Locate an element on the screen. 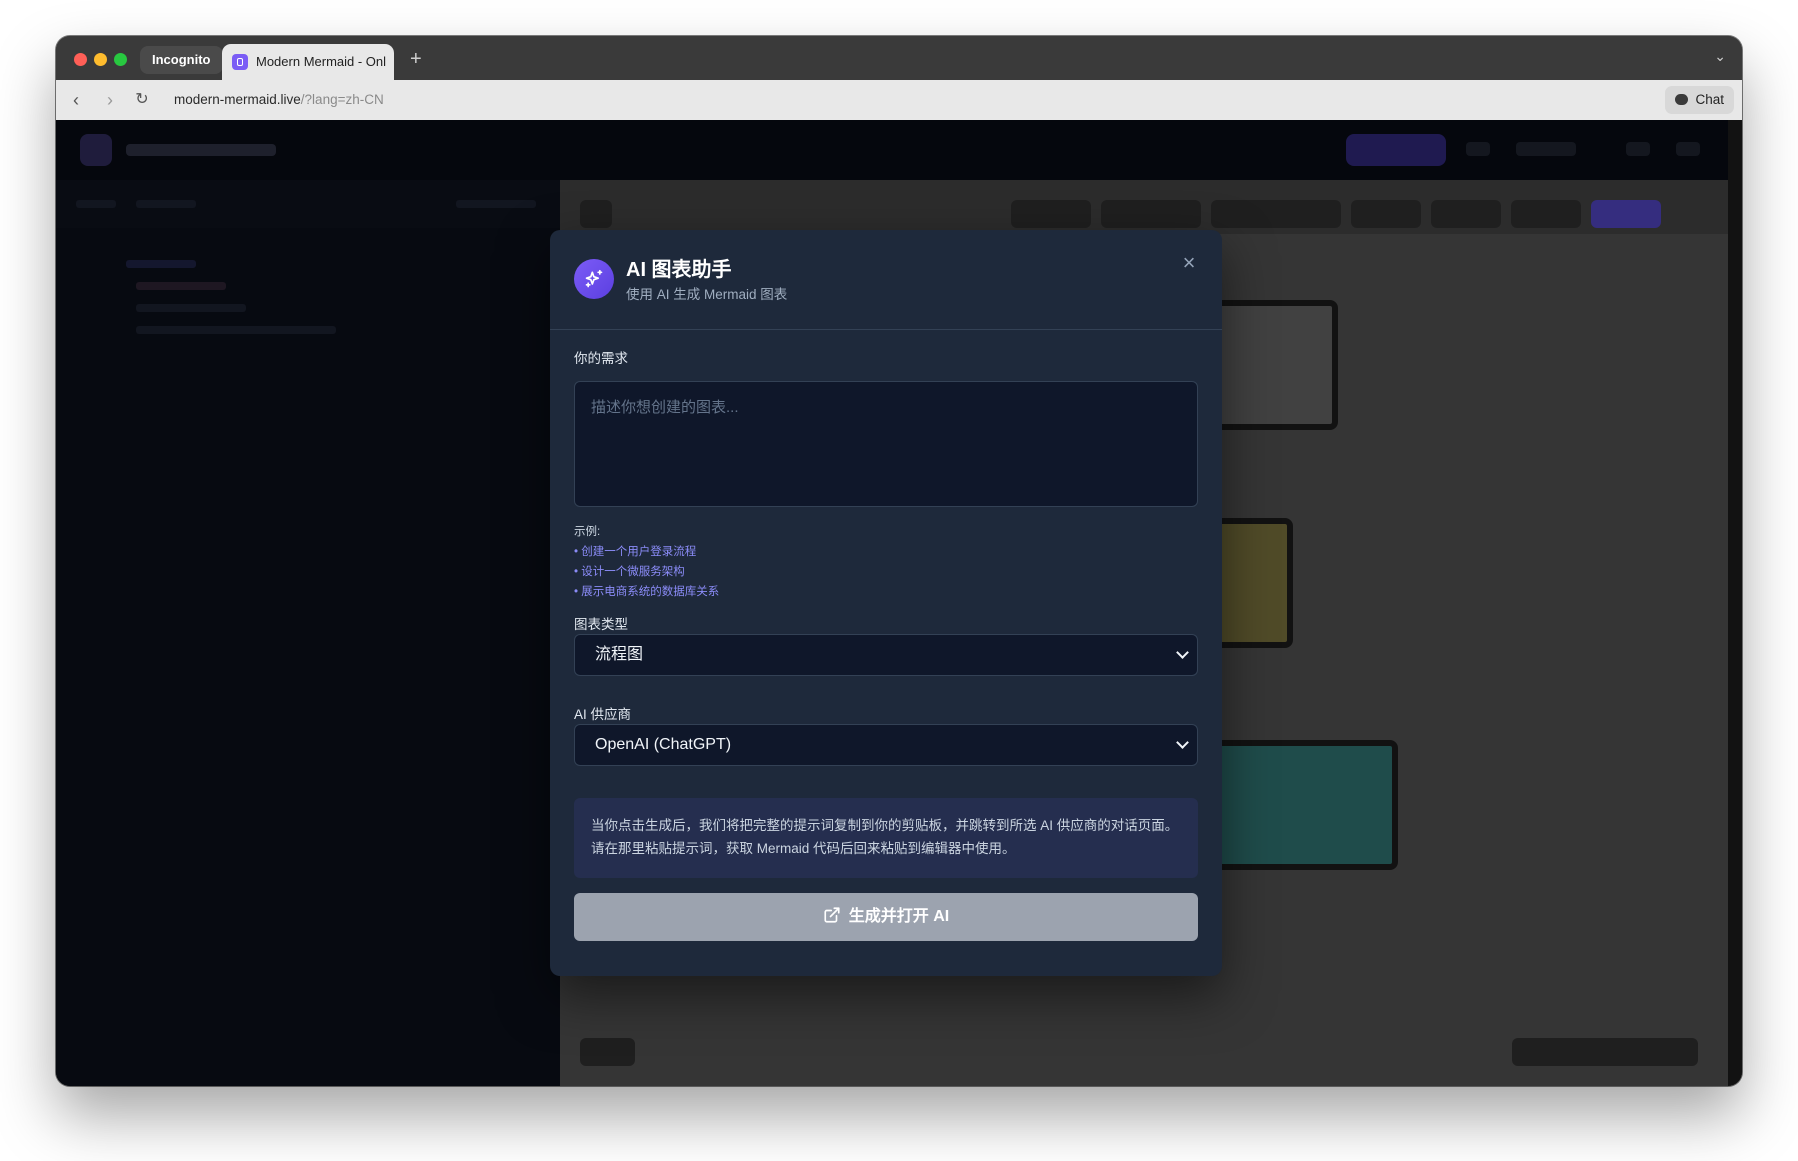 The image size is (1798, 1161). provider-value: OpenAI (ChatGPT) is located at coordinates (663, 744).